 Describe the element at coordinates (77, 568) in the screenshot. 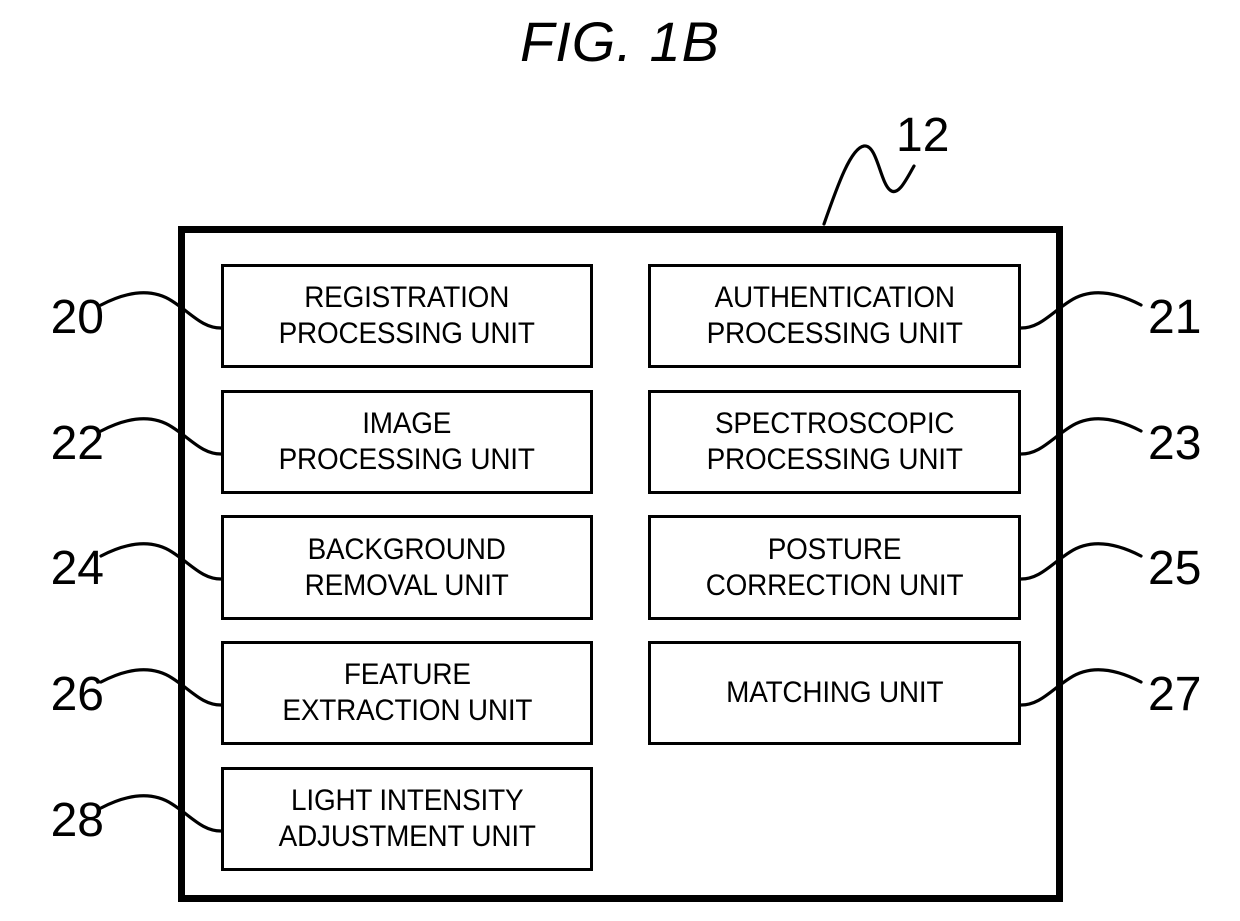

I see `ref-numeral-24: 24` at that location.